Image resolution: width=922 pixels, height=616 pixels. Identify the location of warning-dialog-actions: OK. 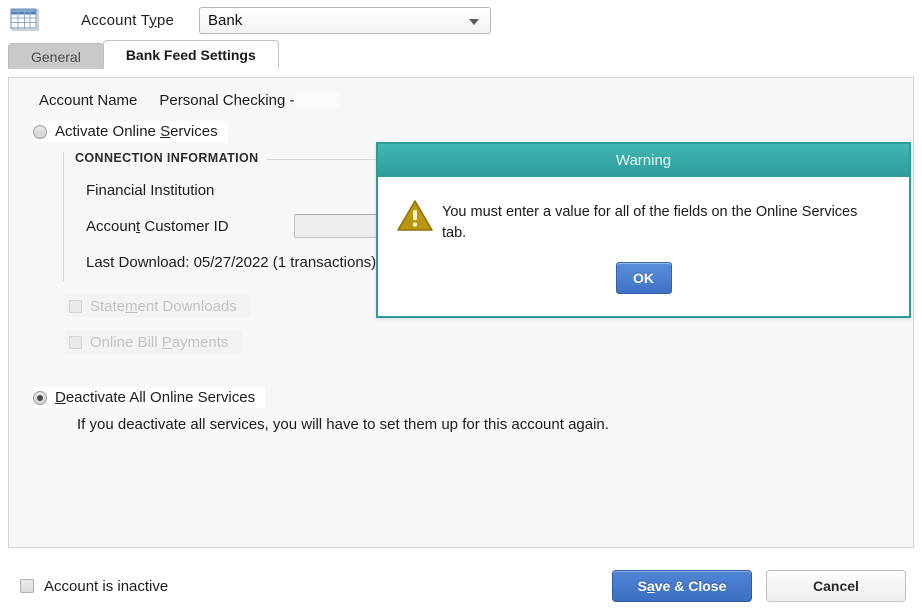
(643, 278).